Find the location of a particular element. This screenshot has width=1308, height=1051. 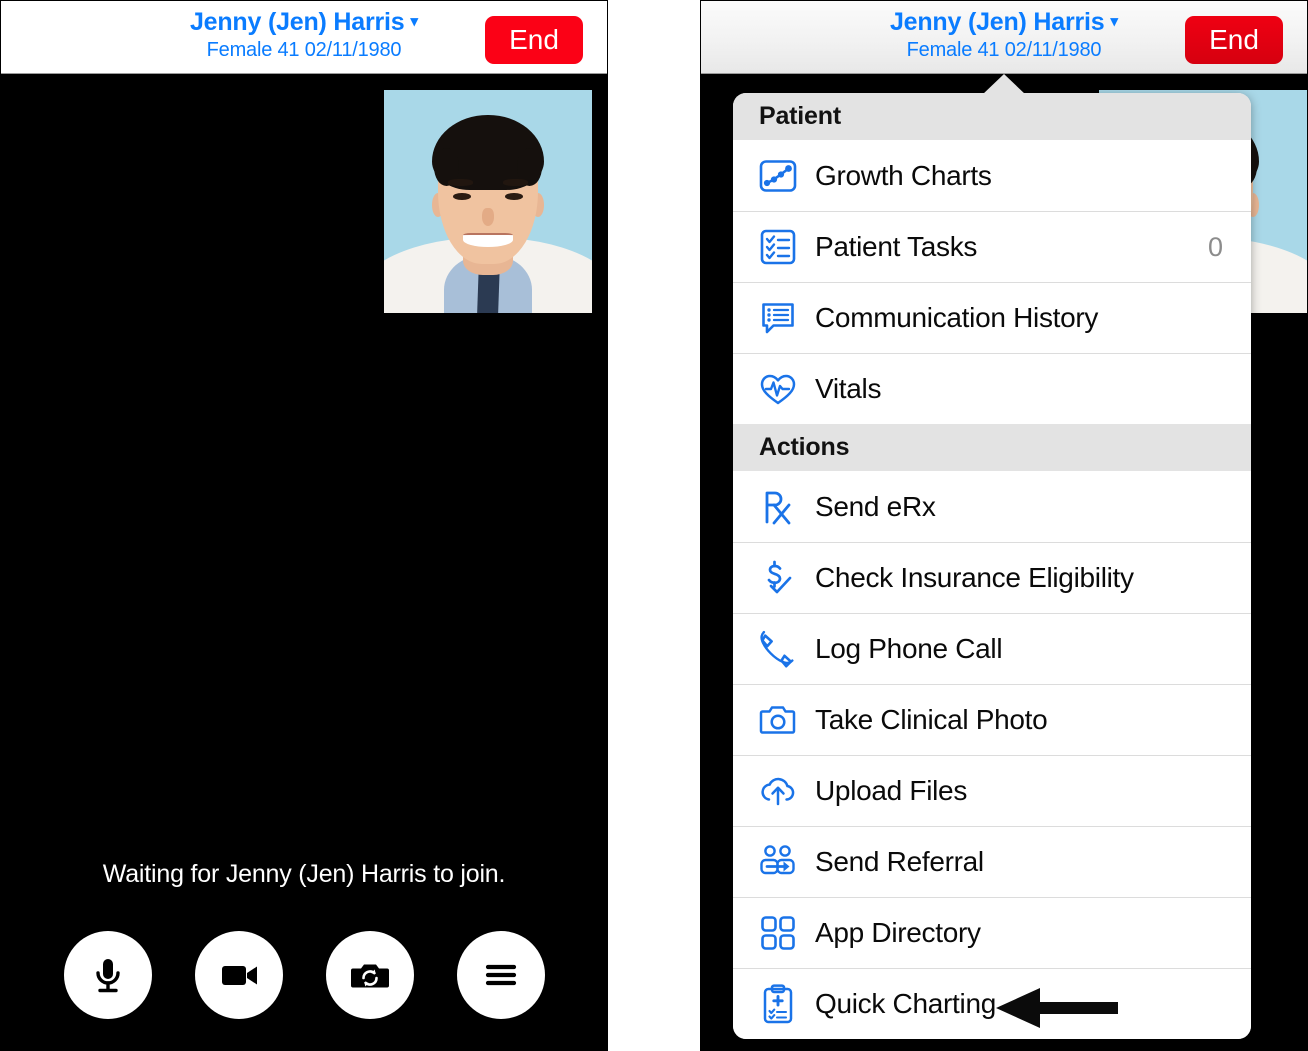

menu-section-header-actions: Actions is located at coordinates (992, 447).